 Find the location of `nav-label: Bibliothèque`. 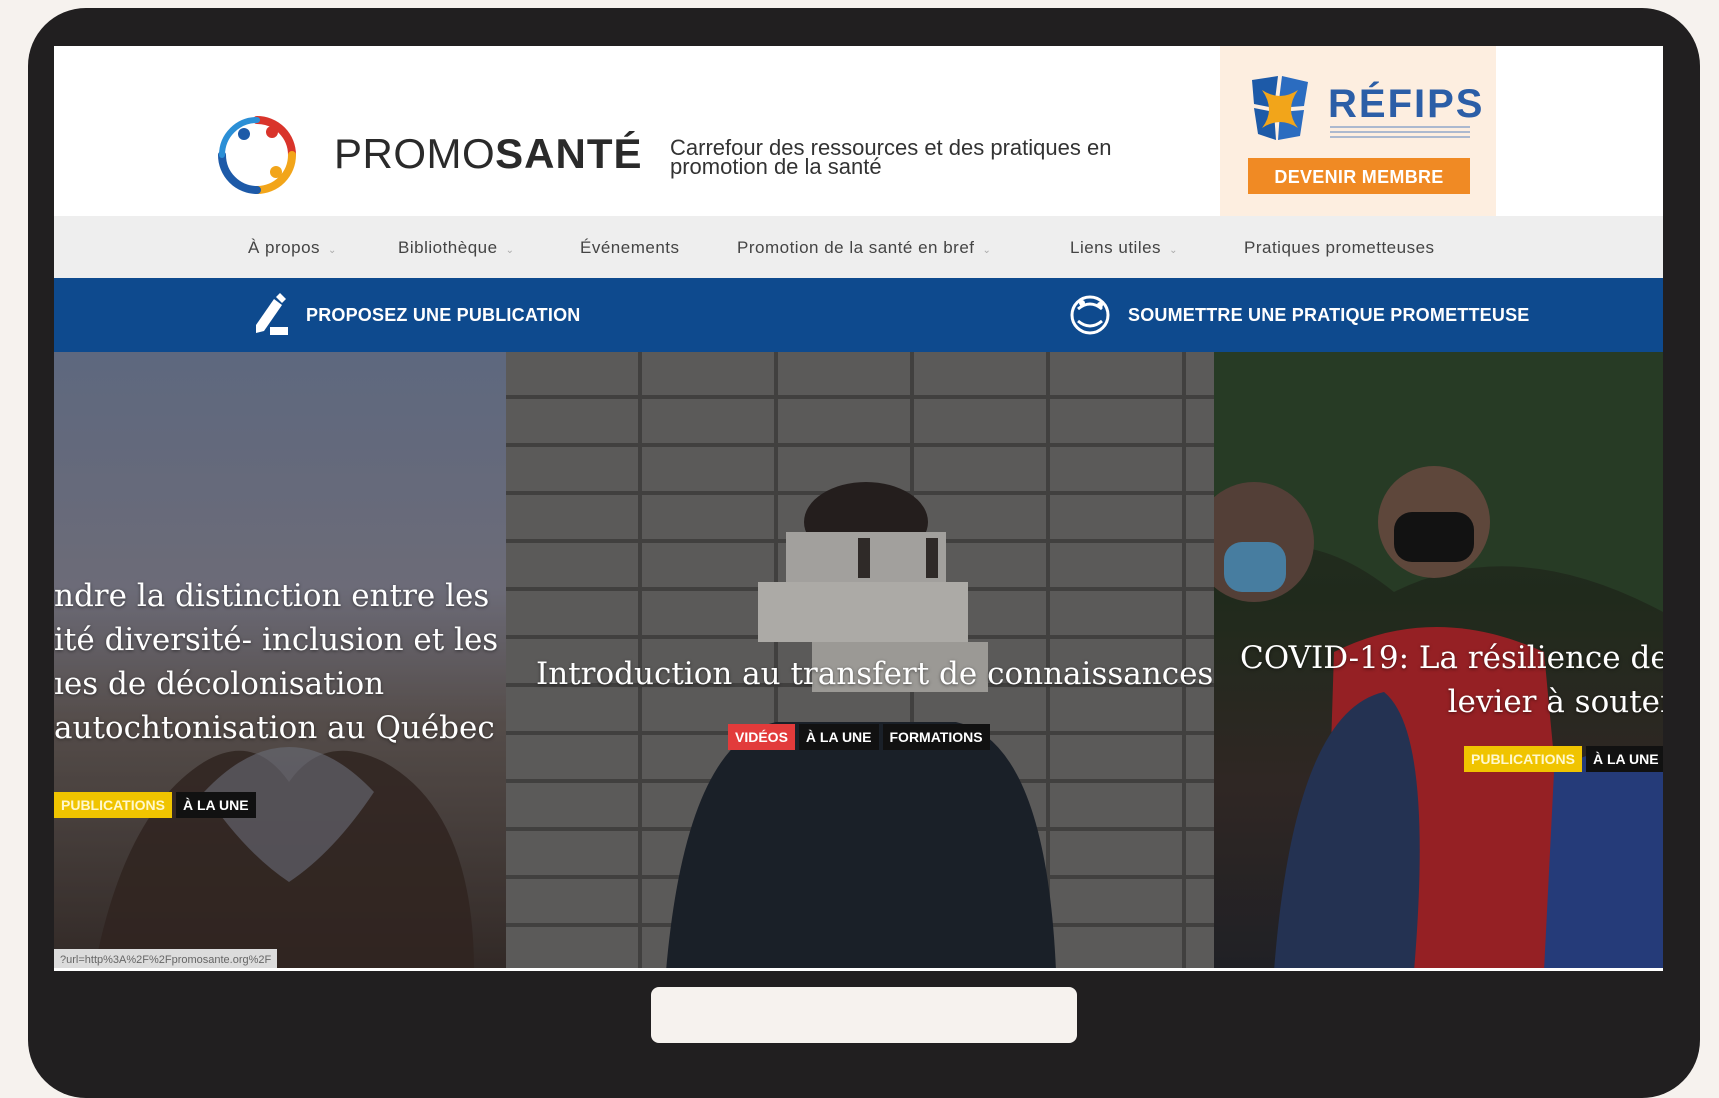

nav-label: Bibliothèque is located at coordinates (448, 247).